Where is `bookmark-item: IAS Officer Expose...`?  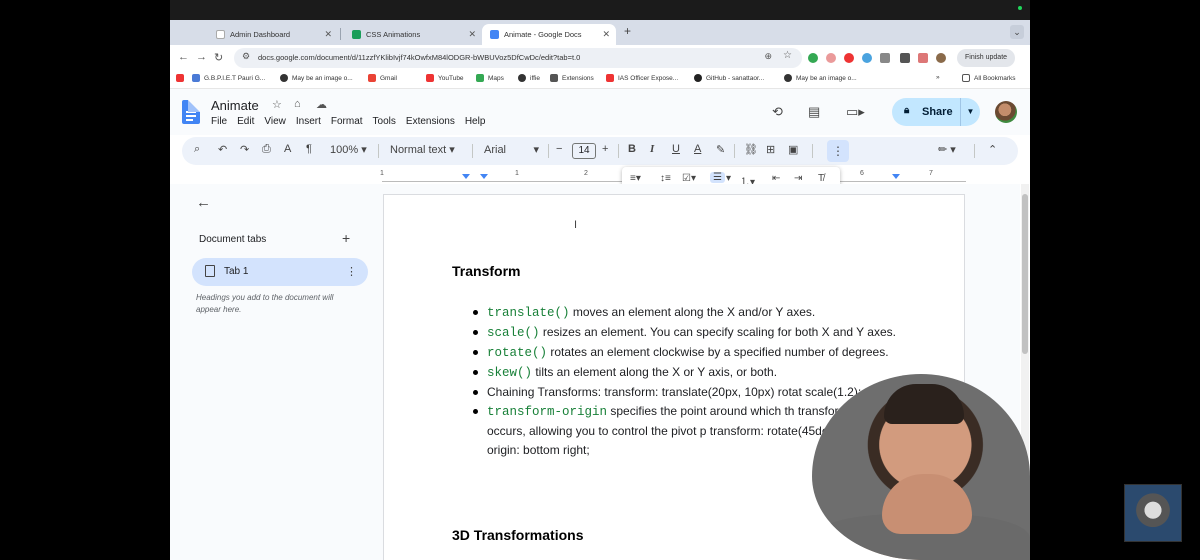 bookmark-item: IAS Officer Expose... is located at coordinates (642, 78).